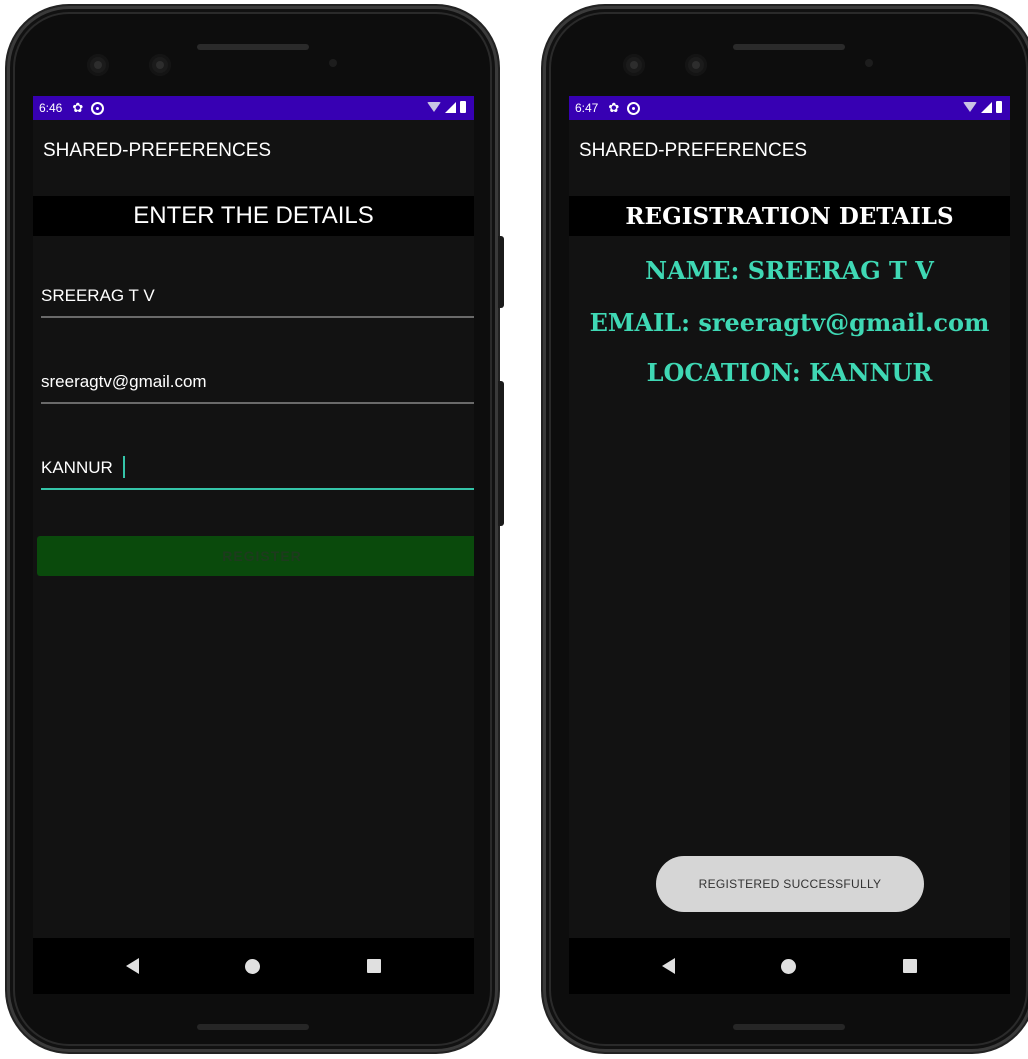  What do you see at coordinates (124, 467) in the screenshot?
I see `text-cursor` at bounding box center [124, 467].